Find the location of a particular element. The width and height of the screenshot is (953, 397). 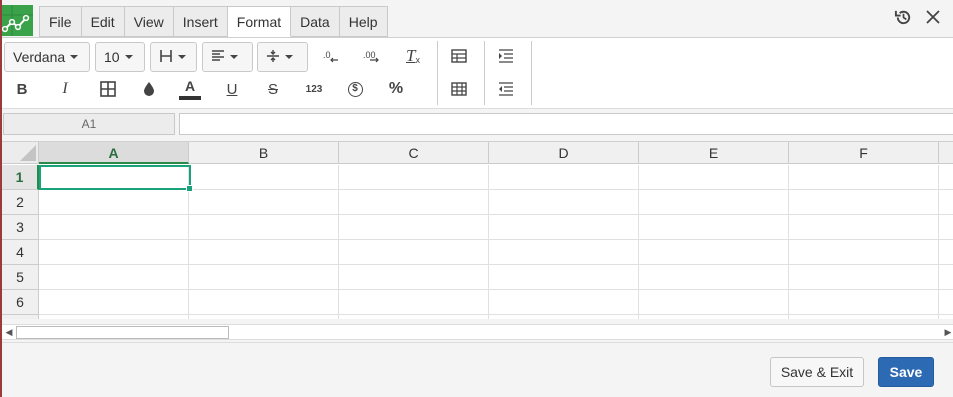

select-all-corner is located at coordinates (20, 153).